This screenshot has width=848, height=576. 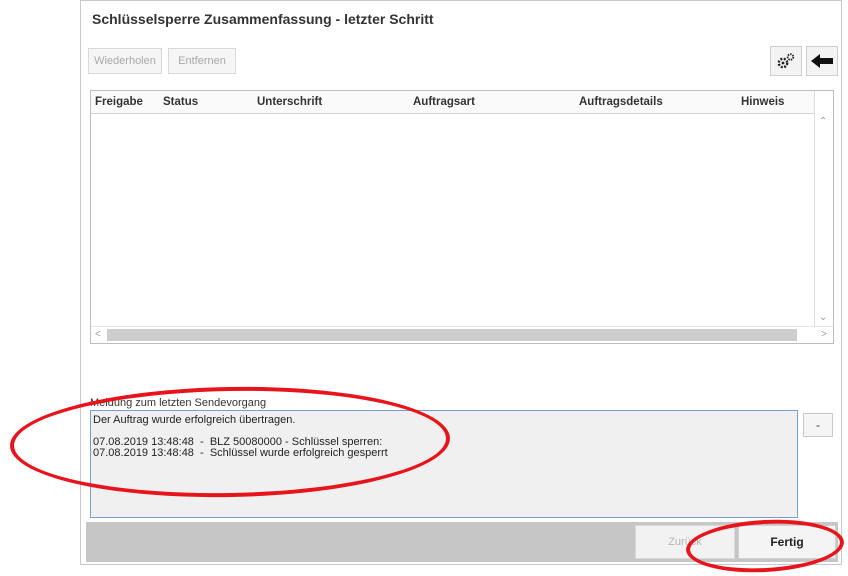 I want to click on settings-button, so click(x=786, y=61).